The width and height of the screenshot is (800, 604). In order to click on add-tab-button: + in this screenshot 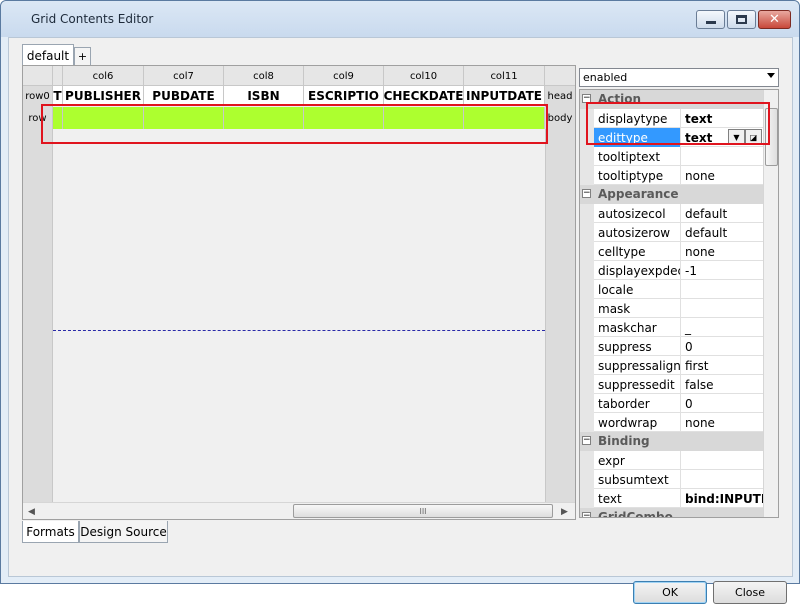, I will do `click(82, 56)`.